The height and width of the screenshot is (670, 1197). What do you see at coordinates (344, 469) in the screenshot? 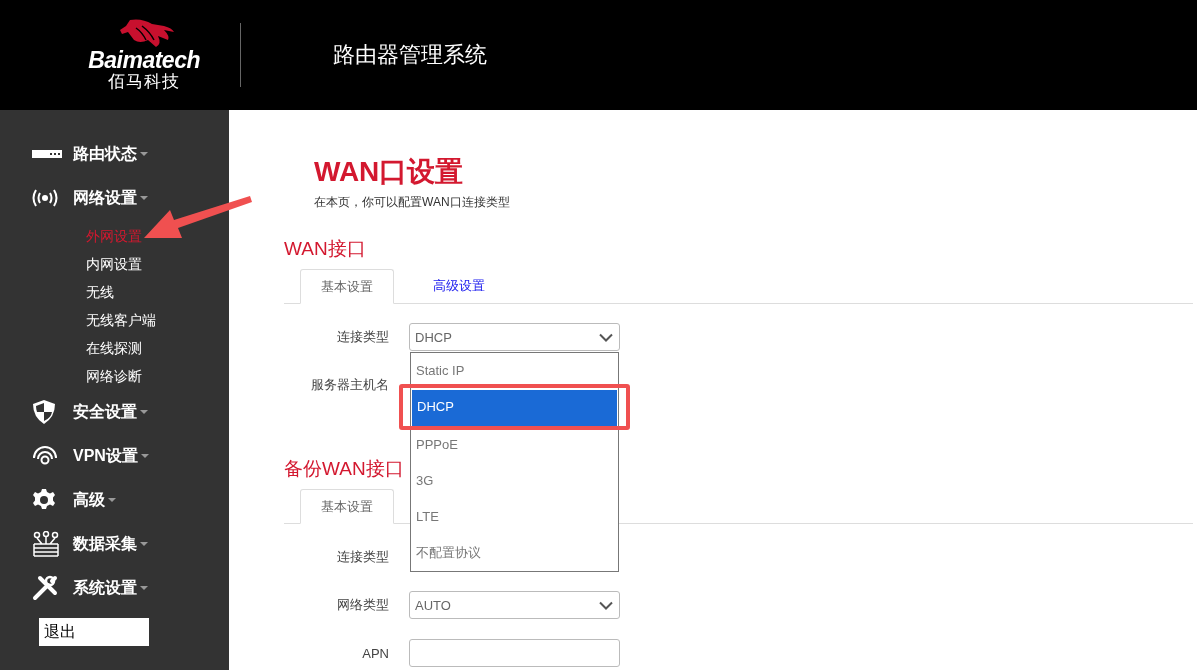
I see `section-title: 备份WAN接口` at bounding box center [344, 469].